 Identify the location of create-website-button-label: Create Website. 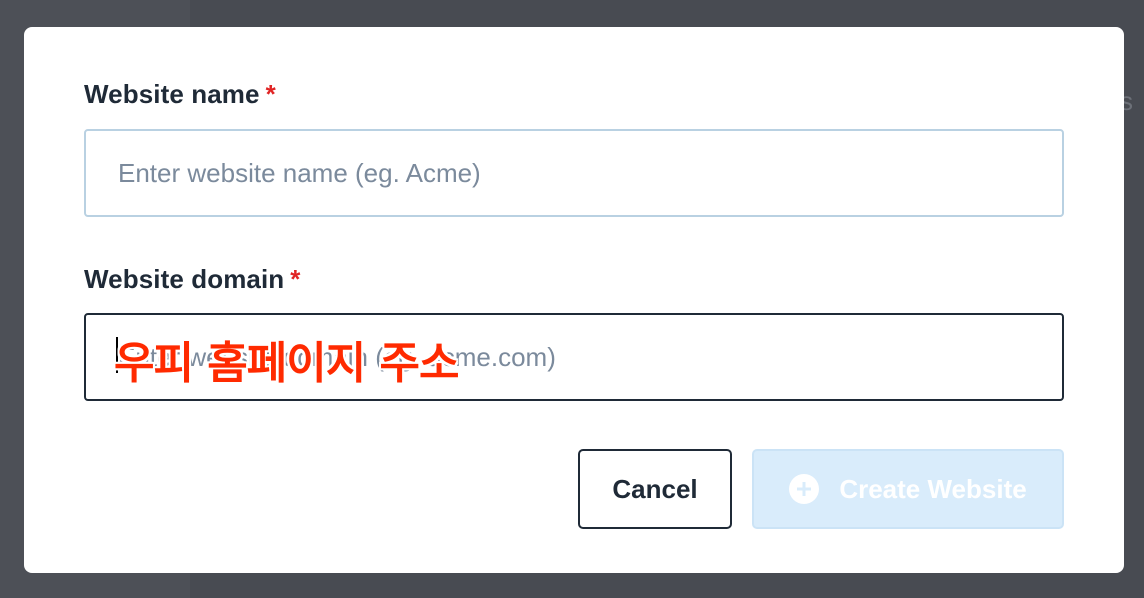
(933, 488).